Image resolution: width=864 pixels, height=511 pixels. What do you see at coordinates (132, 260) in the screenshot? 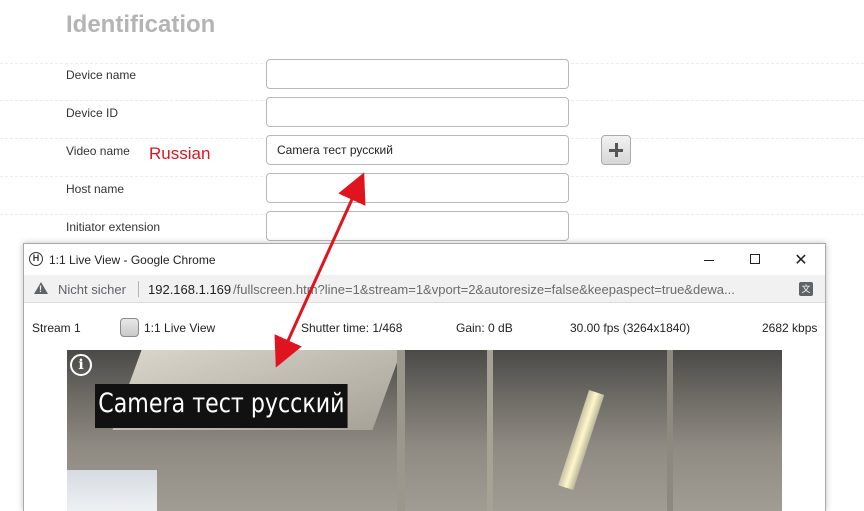
I see `window-title: 1:1 Live View - Google Chrome` at bounding box center [132, 260].